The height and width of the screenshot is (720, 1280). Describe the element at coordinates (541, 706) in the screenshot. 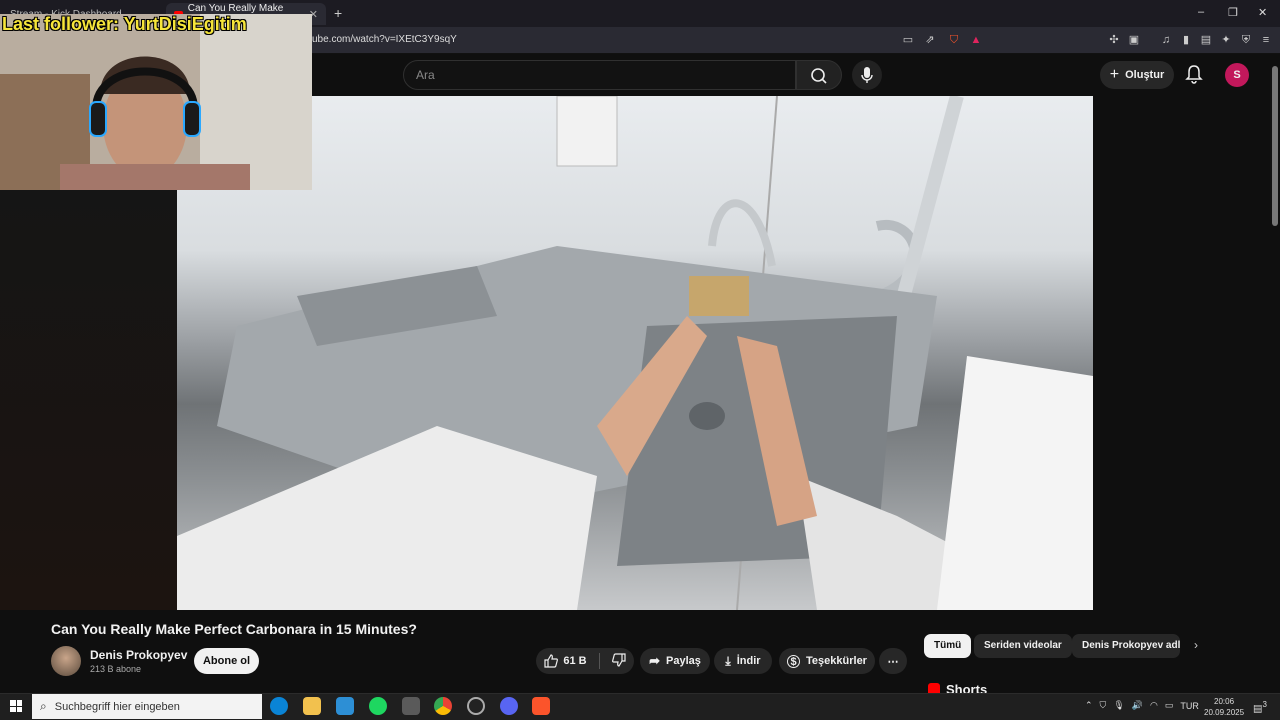

I see `brave-icon` at that location.